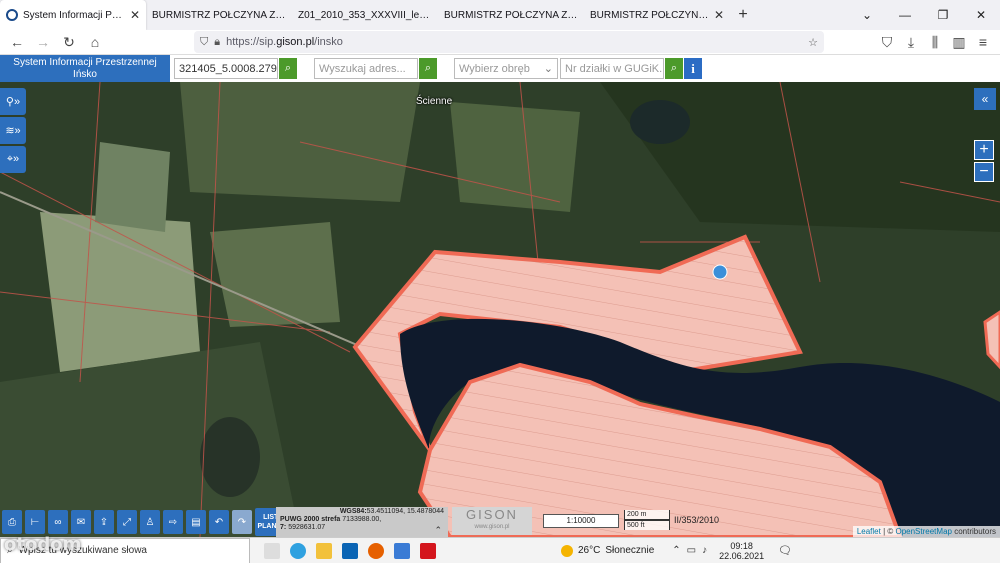 This screenshot has width=1000, height=563. Describe the element at coordinates (13, 159) in the screenshot. I see `markers-panel-button: ⌖»` at that location.